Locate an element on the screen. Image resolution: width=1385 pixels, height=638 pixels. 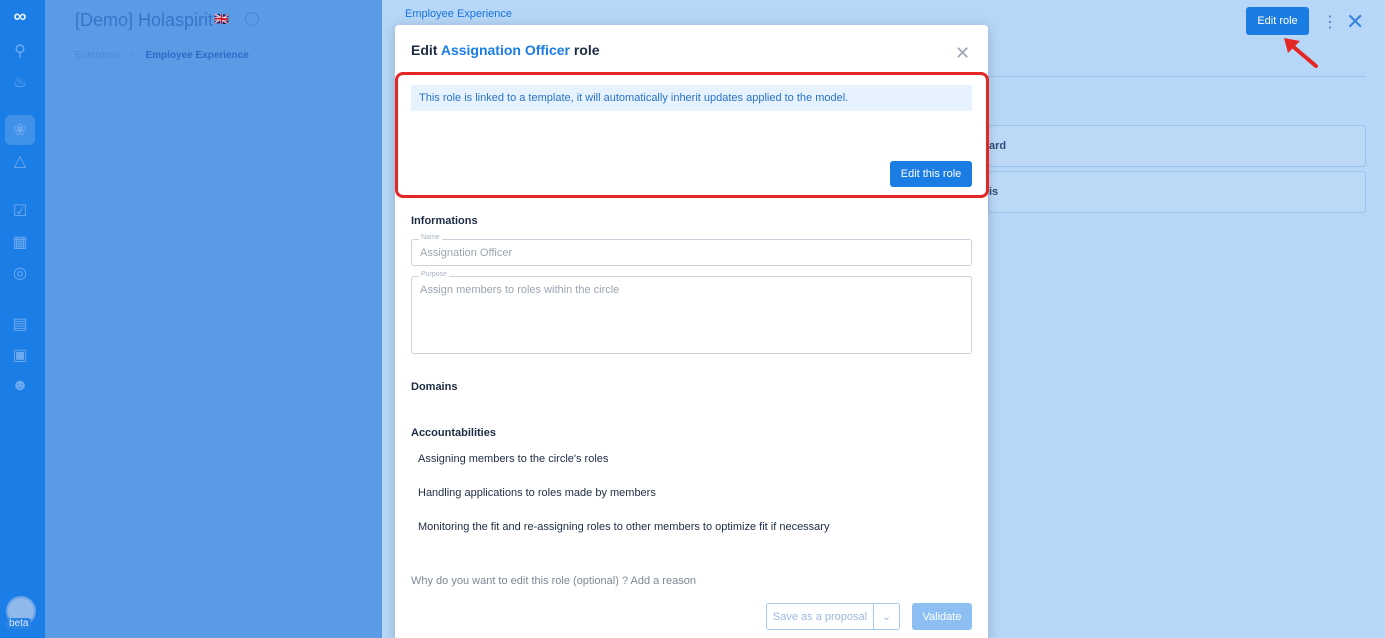
people-icon: ☻ is located at coordinates (20, 386).